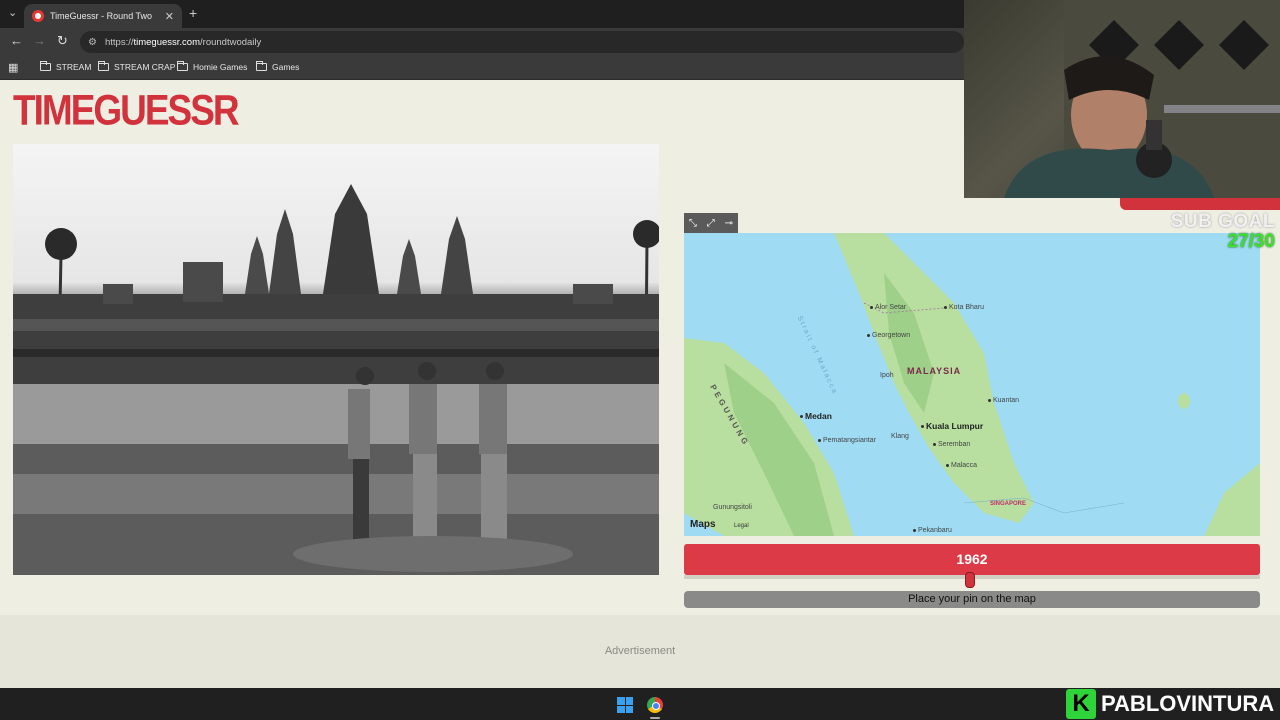 The height and width of the screenshot is (720, 1280). Describe the element at coordinates (703, 524) in the screenshot. I see `apple-maps-attribution: Maps` at that location.